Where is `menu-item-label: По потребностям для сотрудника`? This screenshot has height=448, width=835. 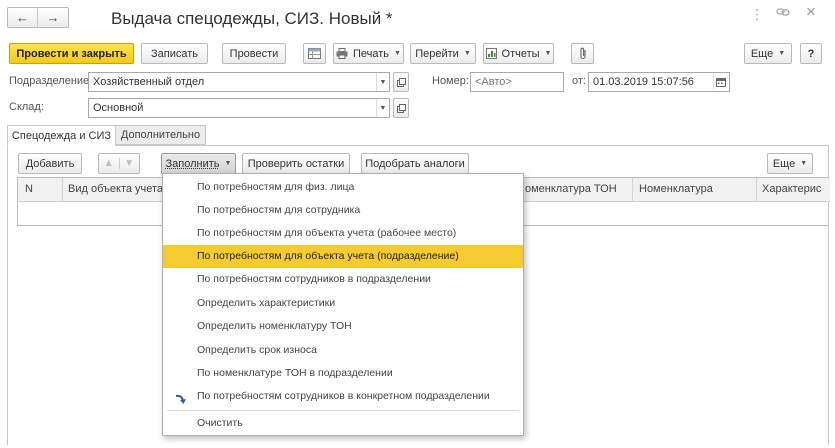
menu-item-label: По потребностям для сотрудника is located at coordinates (279, 210).